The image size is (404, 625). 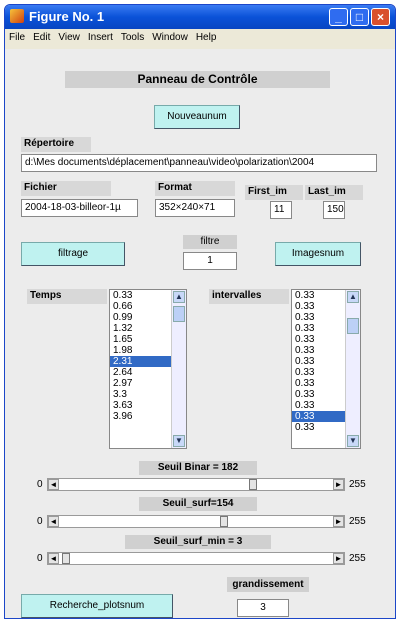 What do you see at coordinates (69, 36) in the screenshot?
I see `menu-view: View` at bounding box center [69, 36].